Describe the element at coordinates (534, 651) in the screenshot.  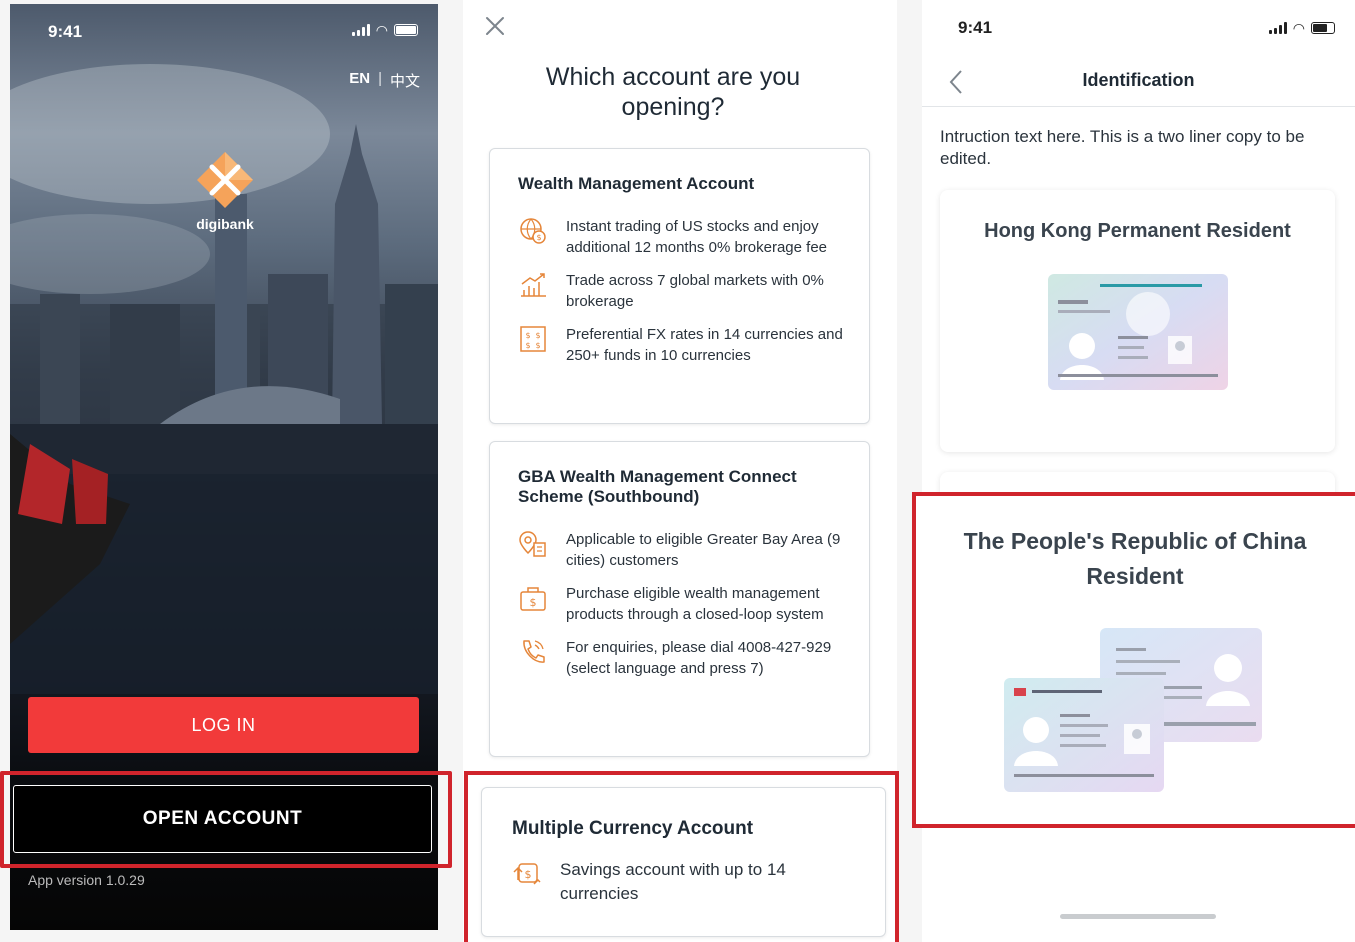
I see `phone-call-icon` at that location.